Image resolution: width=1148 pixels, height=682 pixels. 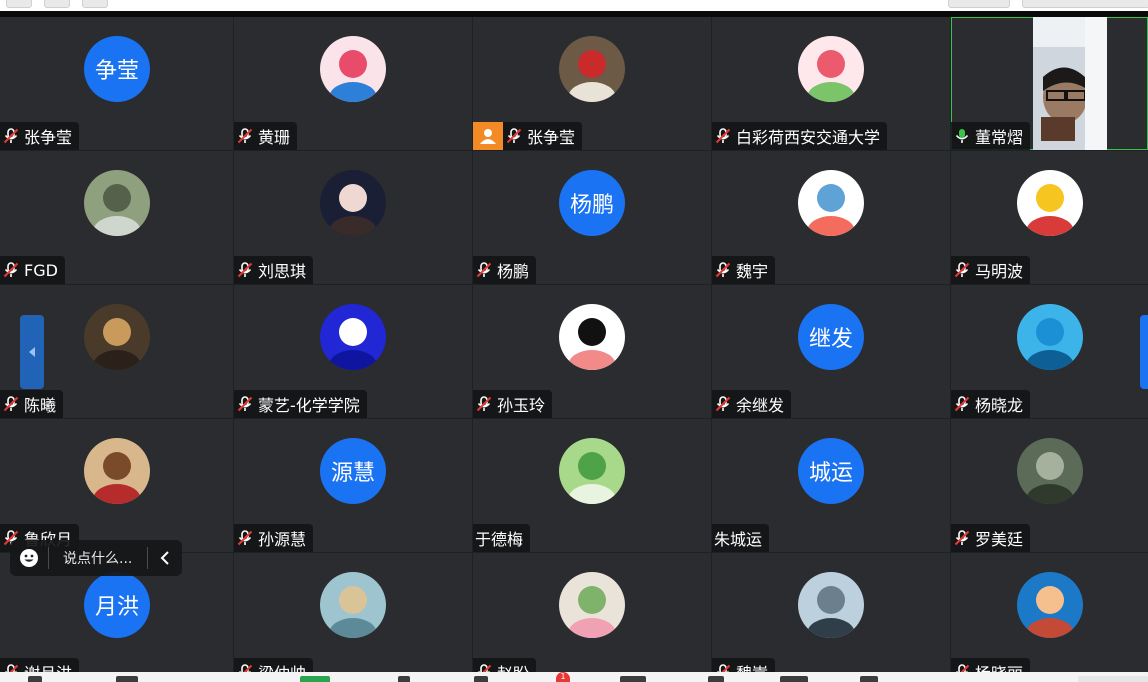 What do you see at coordinates (266, 136) in the screenshot?
I see `participant-name-tag: 黄珊` at bounding box center [266, 136].